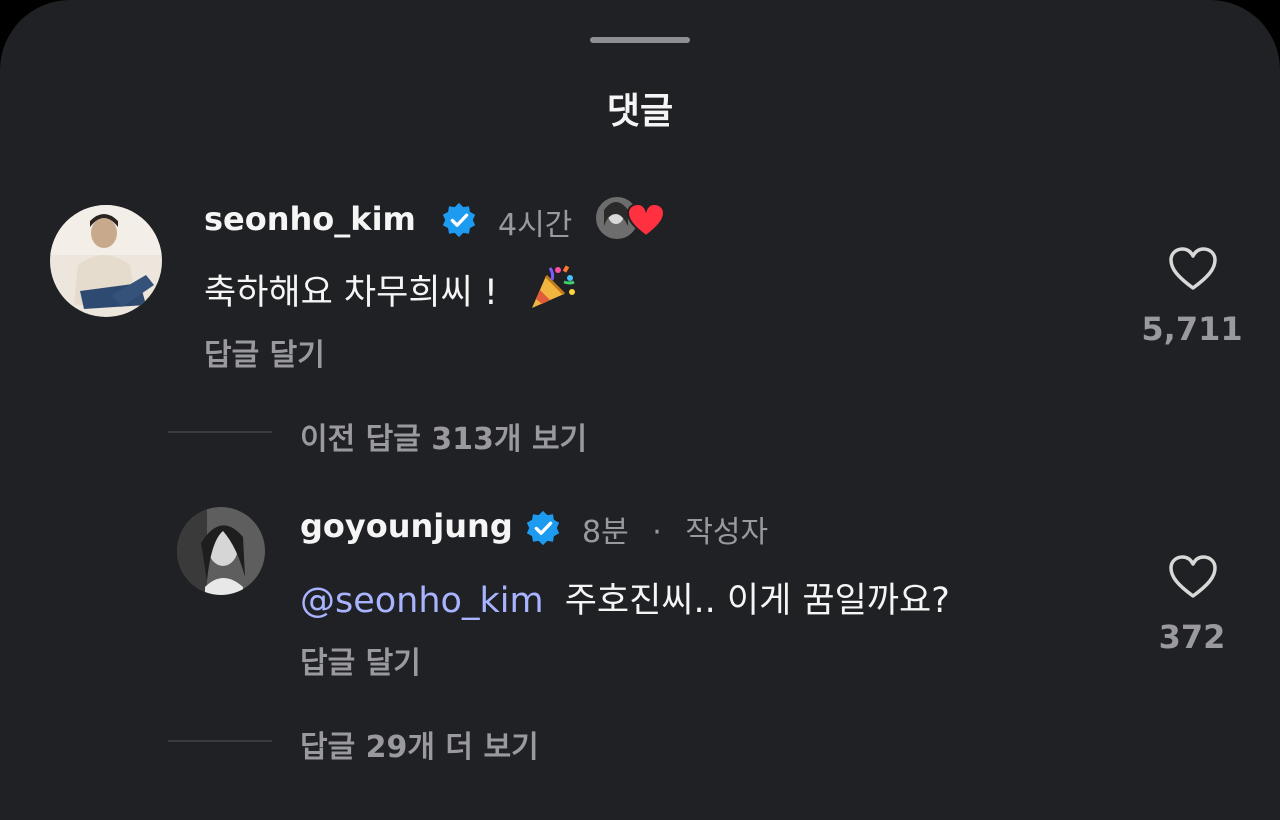  What do you see at coordinates (640, 40) in the screenshot?
I see `sheet-drag-handle` at bounding box center [640, 40].